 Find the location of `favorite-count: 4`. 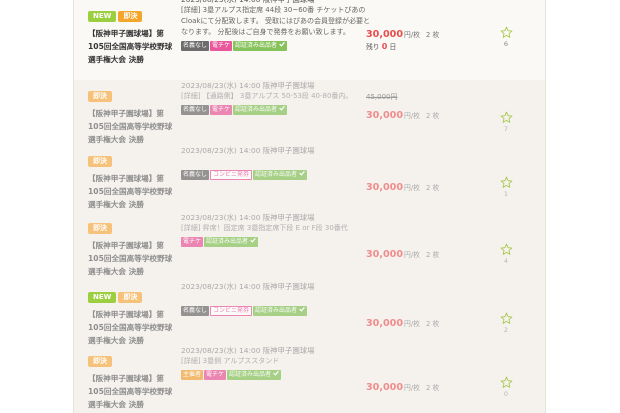

favorite-count: 4 is located at coordinates (506, 261).